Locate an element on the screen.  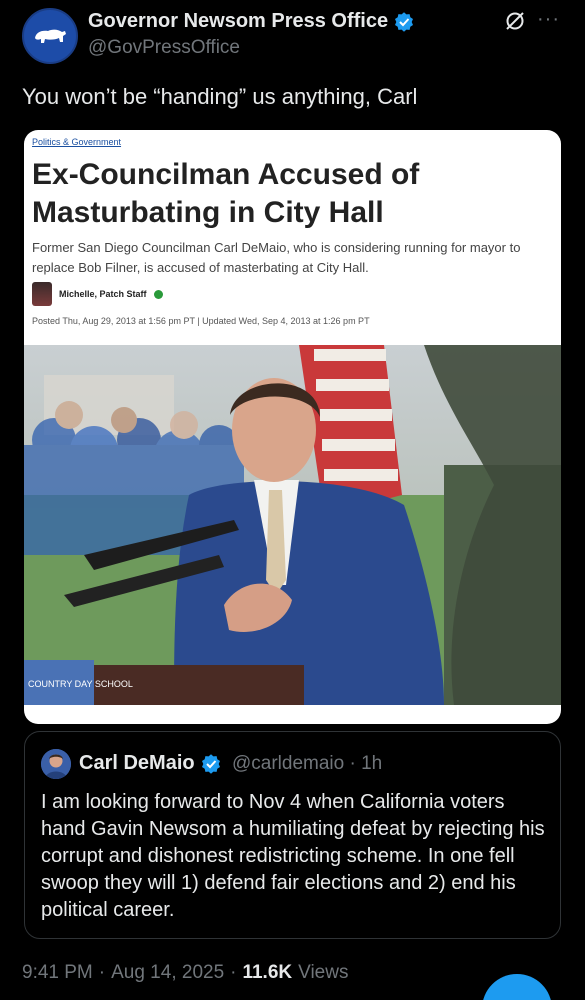
compose-button is located at coordinates (517, 987).